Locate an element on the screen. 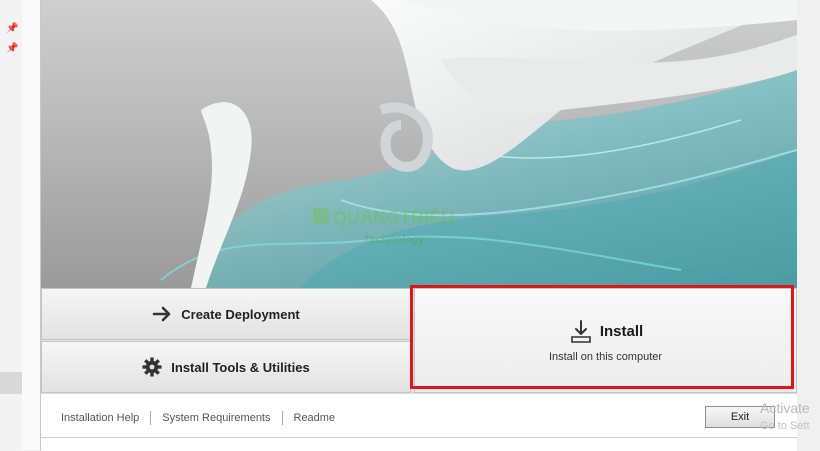  activate-windows-watermark: Activate is located at coordinates (785, 408).